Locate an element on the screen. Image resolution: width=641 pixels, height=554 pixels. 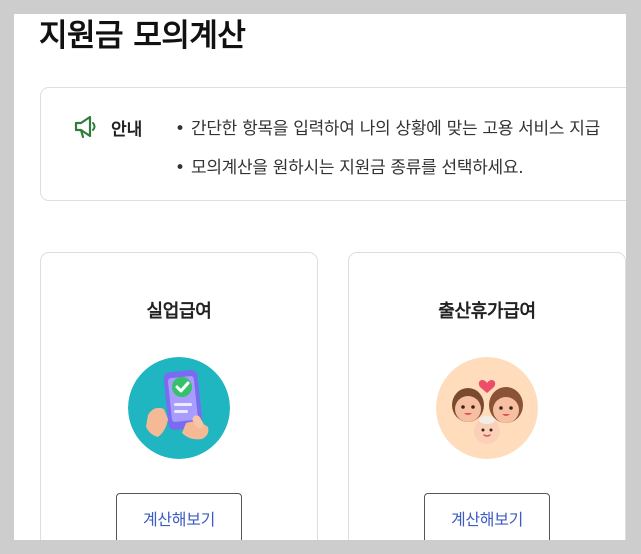
notice-label: 안내 is located at coordinates (127, 130).